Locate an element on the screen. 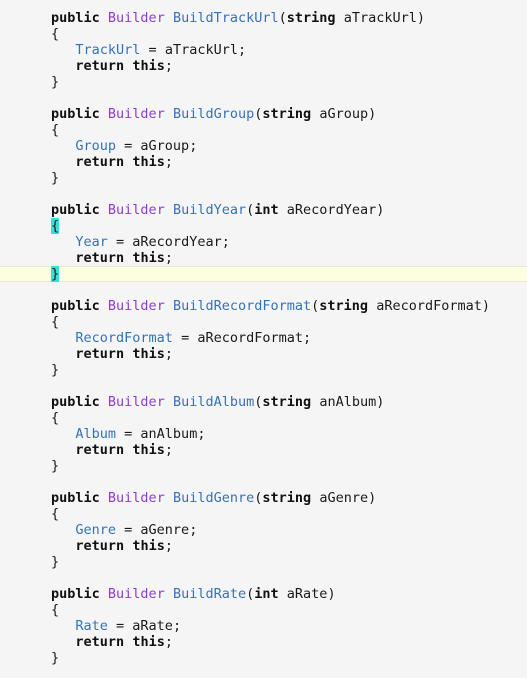 This screenshot has width=527, height=678. assignment-line: Group = aGroup; is located at coordinates (263, 146).